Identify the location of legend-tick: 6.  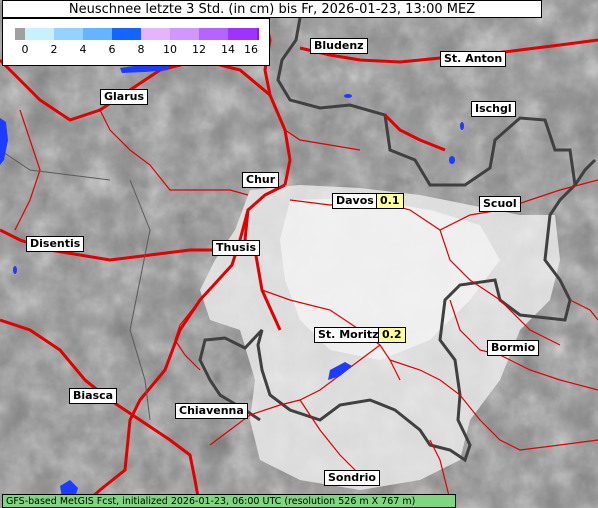
(112, 49).